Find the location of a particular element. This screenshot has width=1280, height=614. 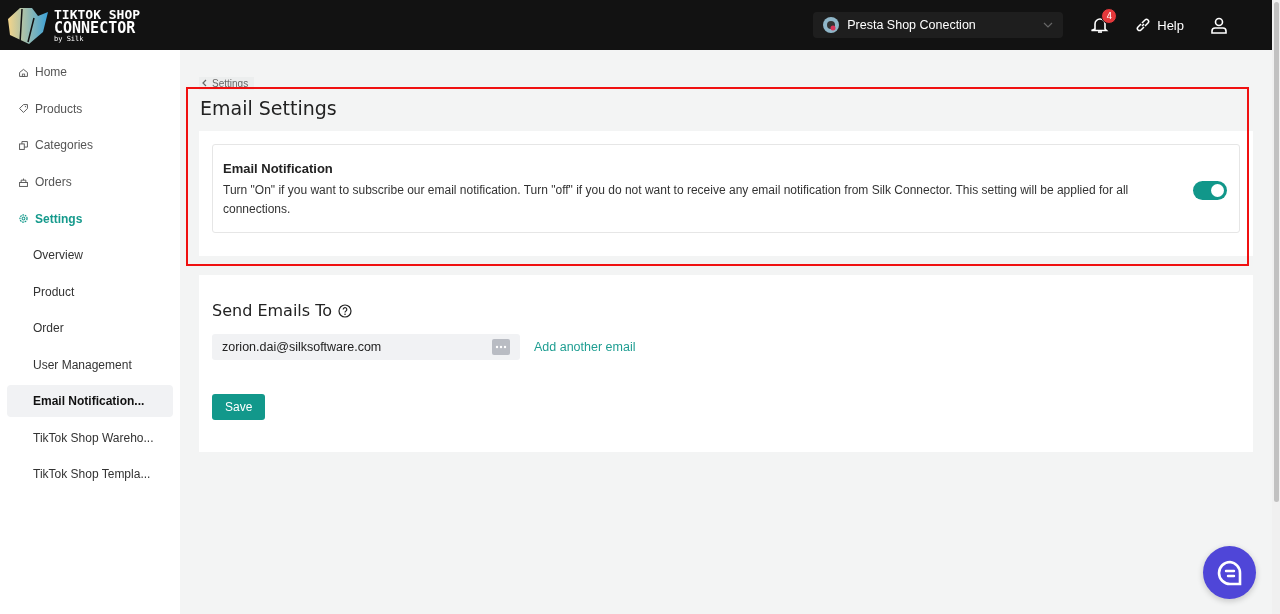

notification-description: Turn "On" if you want to subscribe our email notification. Turn "off" if you do not want to receive any email notification from Silk Connector. This setting will be applied for all connections. is located at coordinates (676, 200).